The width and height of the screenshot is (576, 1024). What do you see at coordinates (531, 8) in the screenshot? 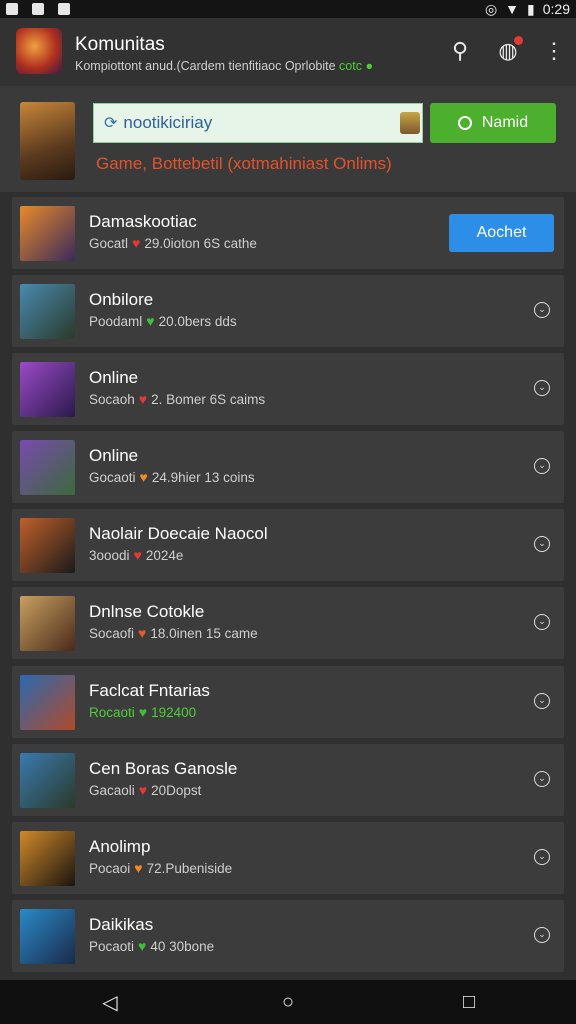
I see `battery-icon: ▮` at bounding box center [531, 8].